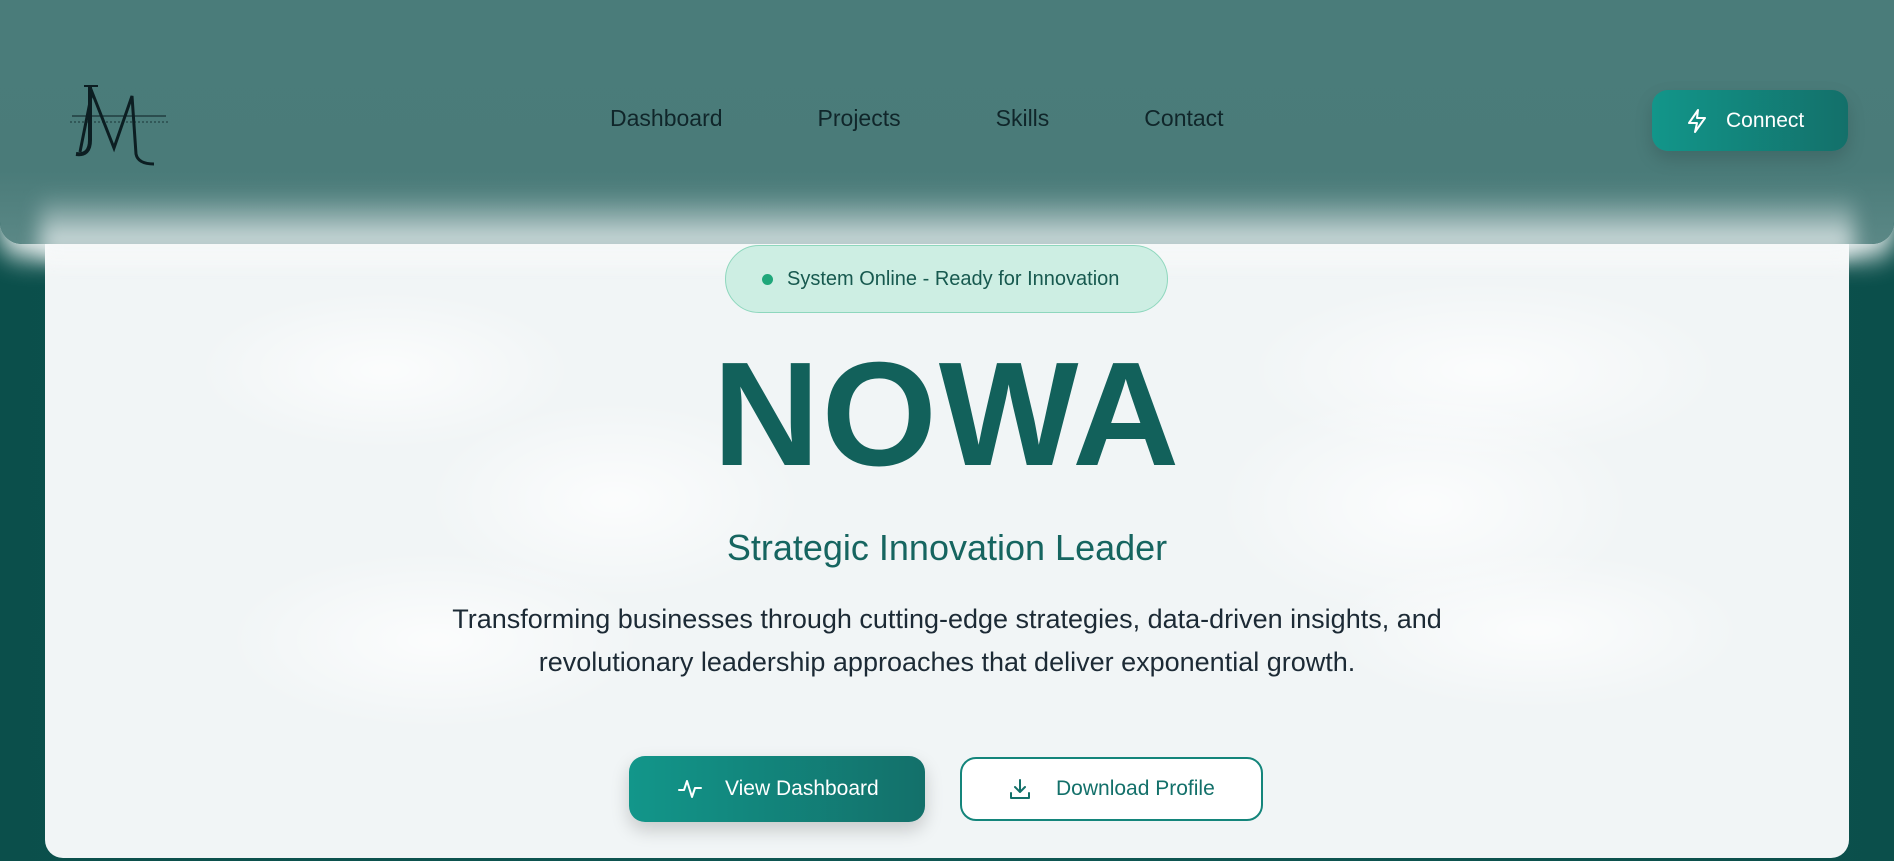 This screenshot has width=1894, height=861. I want to click on lightning-icon, so click(1697, 120).